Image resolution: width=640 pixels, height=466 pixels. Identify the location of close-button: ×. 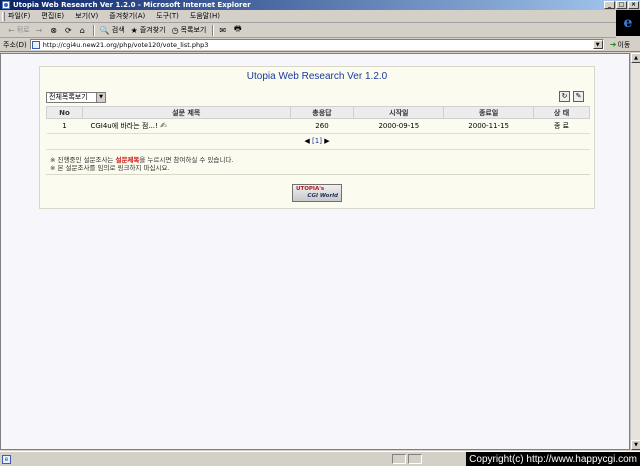
(633, 5).